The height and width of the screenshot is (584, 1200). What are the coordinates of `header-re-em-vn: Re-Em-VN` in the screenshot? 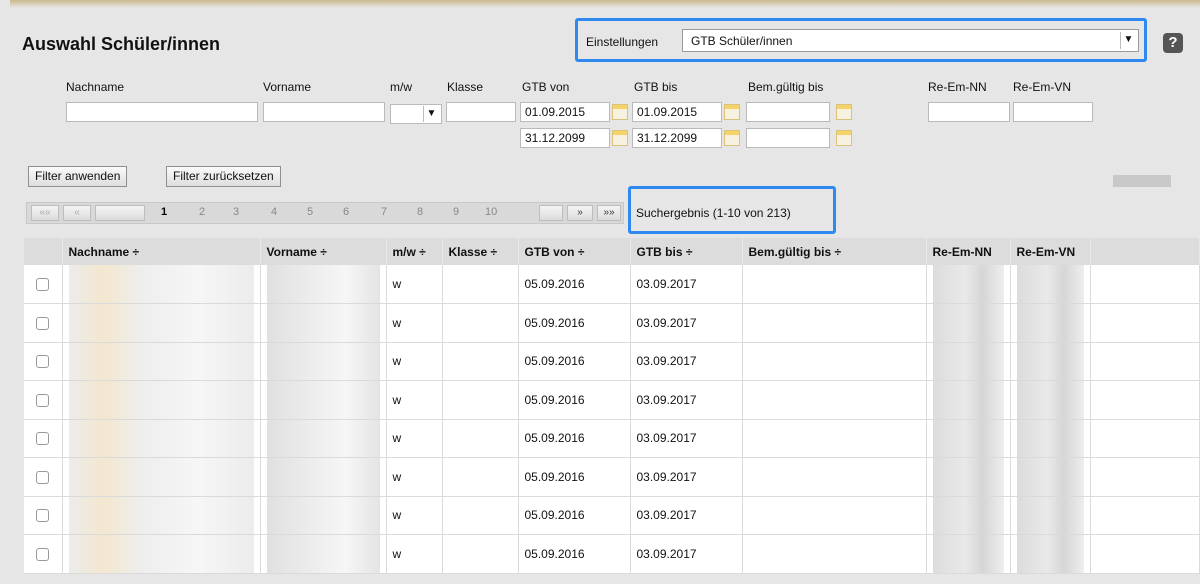 It's located at (1050, 251).